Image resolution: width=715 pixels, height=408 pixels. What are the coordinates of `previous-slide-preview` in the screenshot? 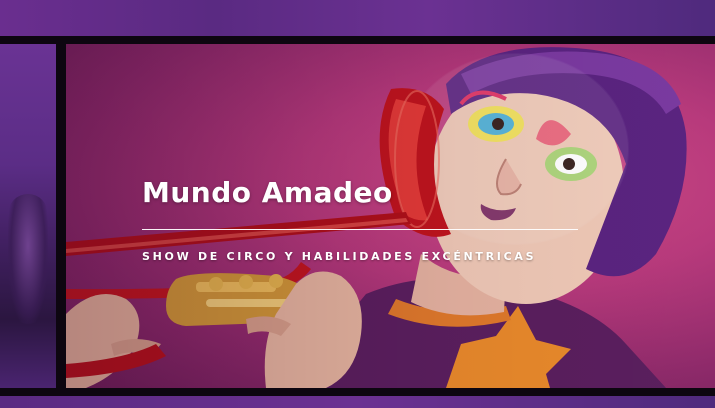 It's located at (28, 216).